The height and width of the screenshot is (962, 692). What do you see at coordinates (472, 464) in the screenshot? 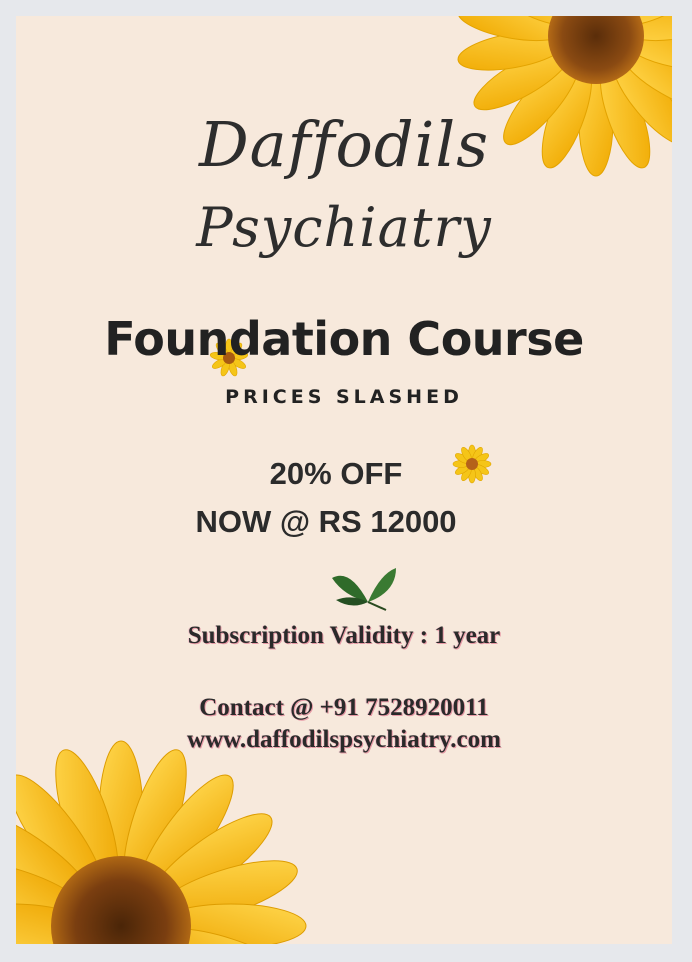
I see `daisy-icon` at bounding box center [472, 464].